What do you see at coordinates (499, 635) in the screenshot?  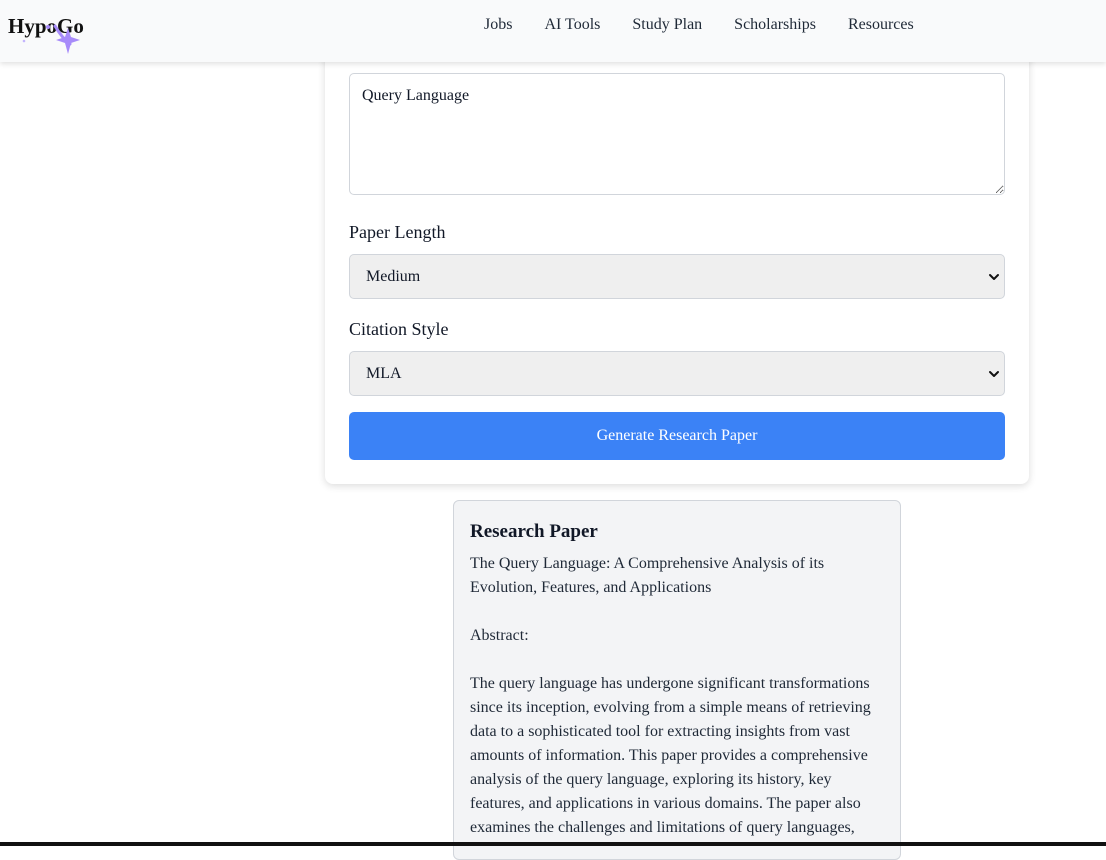 I see `abstract-heading: Abstract:` at bounding box center [499, 635].